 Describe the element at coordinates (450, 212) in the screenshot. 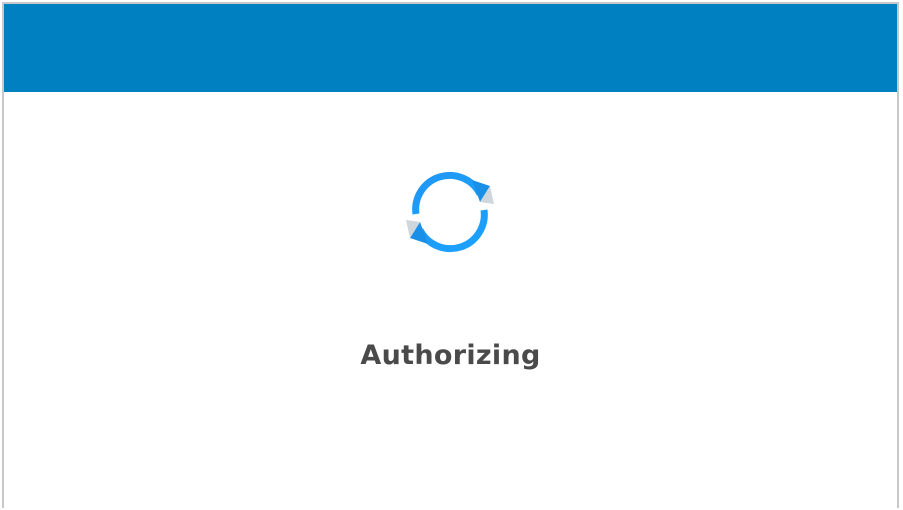

I see `sync-arrows-icon` at that location.